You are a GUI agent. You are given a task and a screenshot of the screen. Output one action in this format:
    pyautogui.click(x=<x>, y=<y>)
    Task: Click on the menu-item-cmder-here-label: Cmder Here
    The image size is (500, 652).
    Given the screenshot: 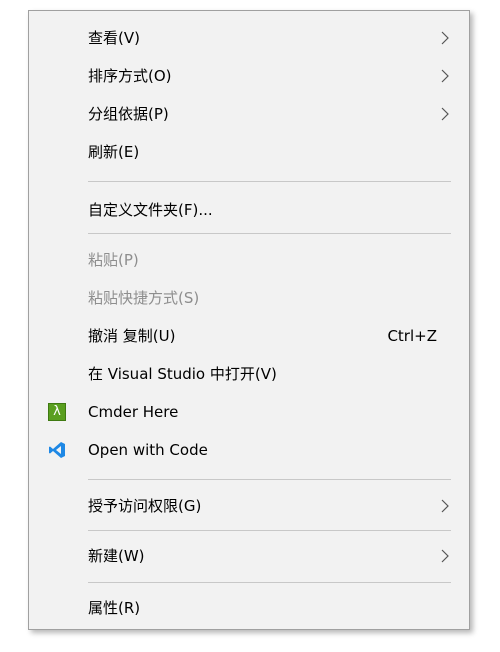 What is the action you would take?
    pyautogui.click(x=133, y=412)
    